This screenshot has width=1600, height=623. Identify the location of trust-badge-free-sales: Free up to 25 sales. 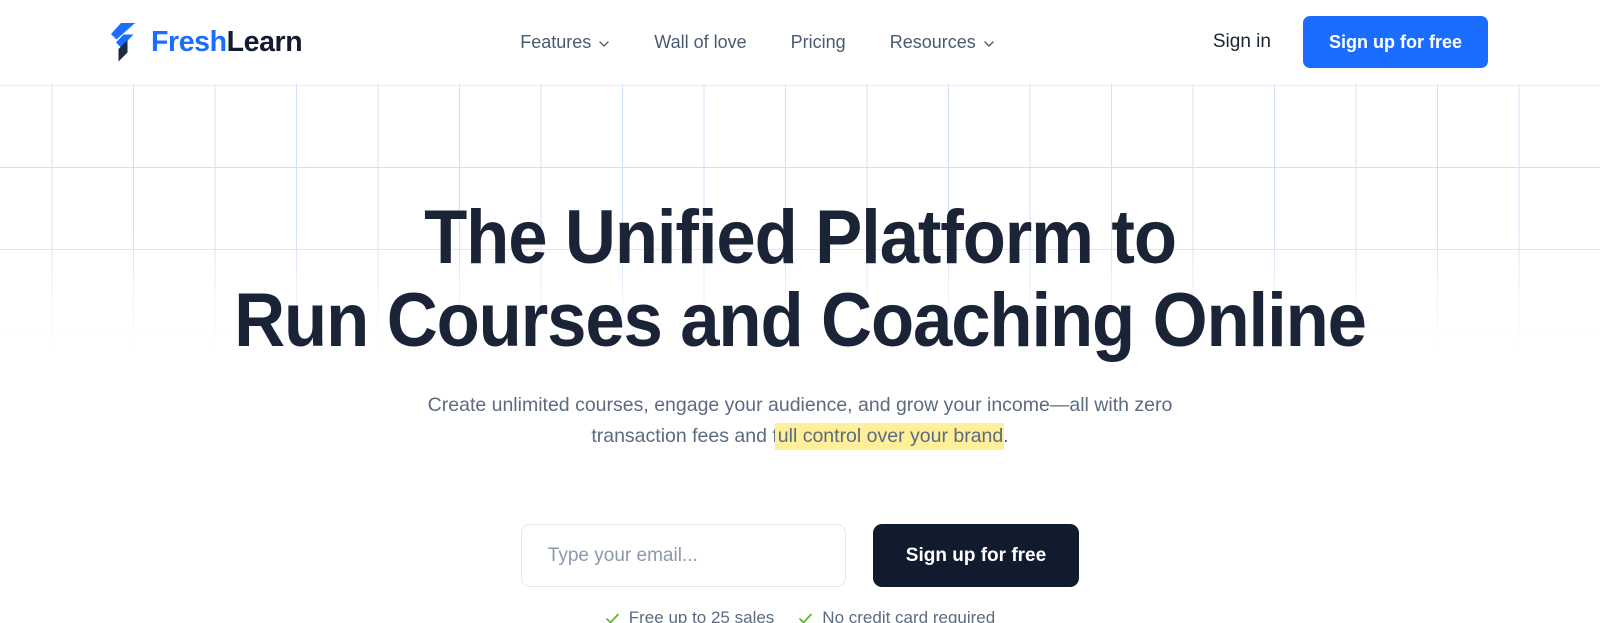
(690, 615).